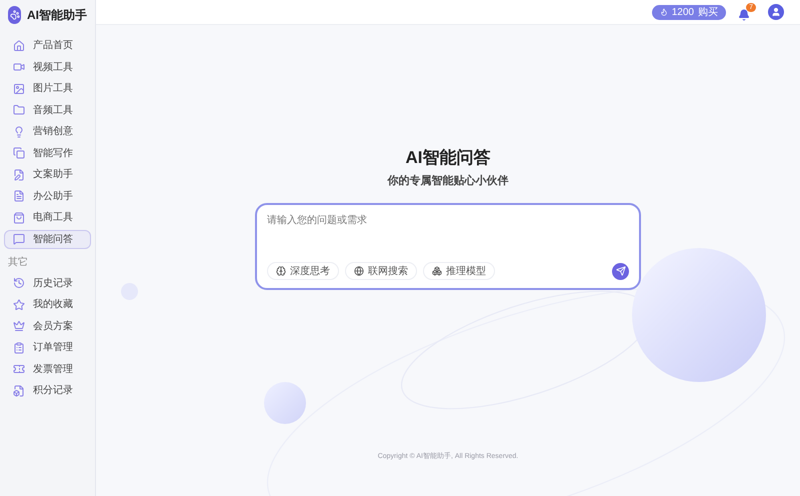 The image size is (800, 496). Describe the element at coordinates (47, 304) in the screenshot. I see `sidebar-item: 我的收藏` at that location.